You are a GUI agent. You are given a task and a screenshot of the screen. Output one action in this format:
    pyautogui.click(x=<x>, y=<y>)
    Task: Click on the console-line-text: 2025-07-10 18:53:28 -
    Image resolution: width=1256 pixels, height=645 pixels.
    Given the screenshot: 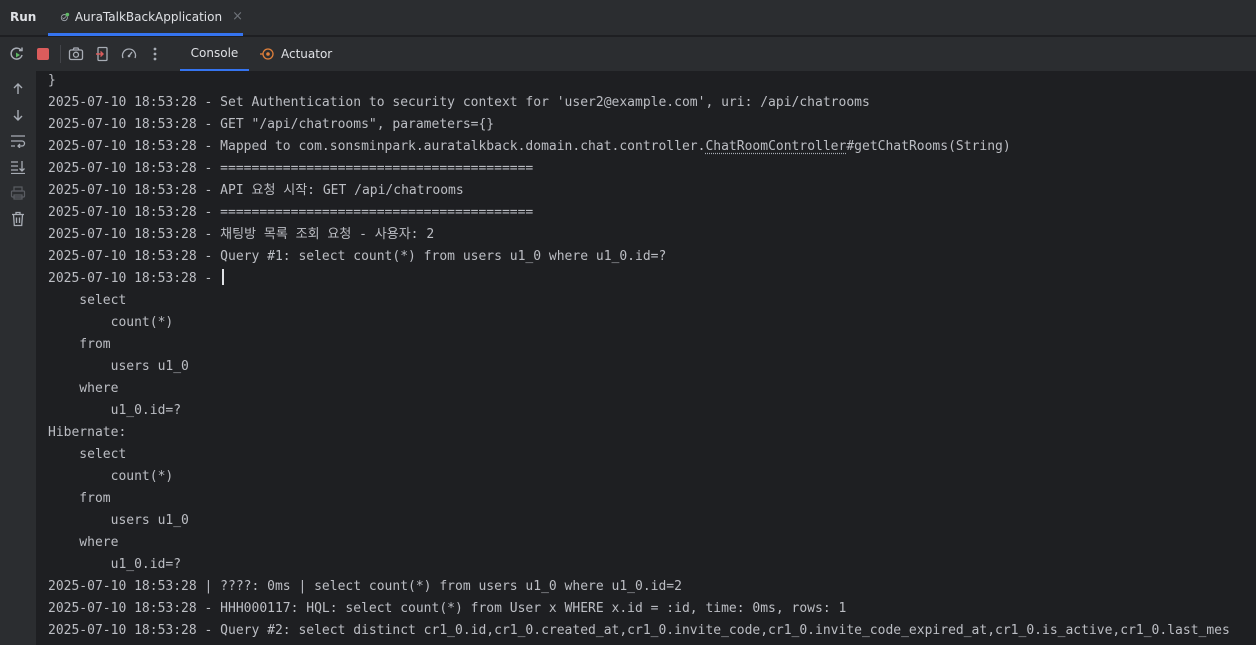 What is the action you would take?
    pyautogui.click(x=134, y=278)
    